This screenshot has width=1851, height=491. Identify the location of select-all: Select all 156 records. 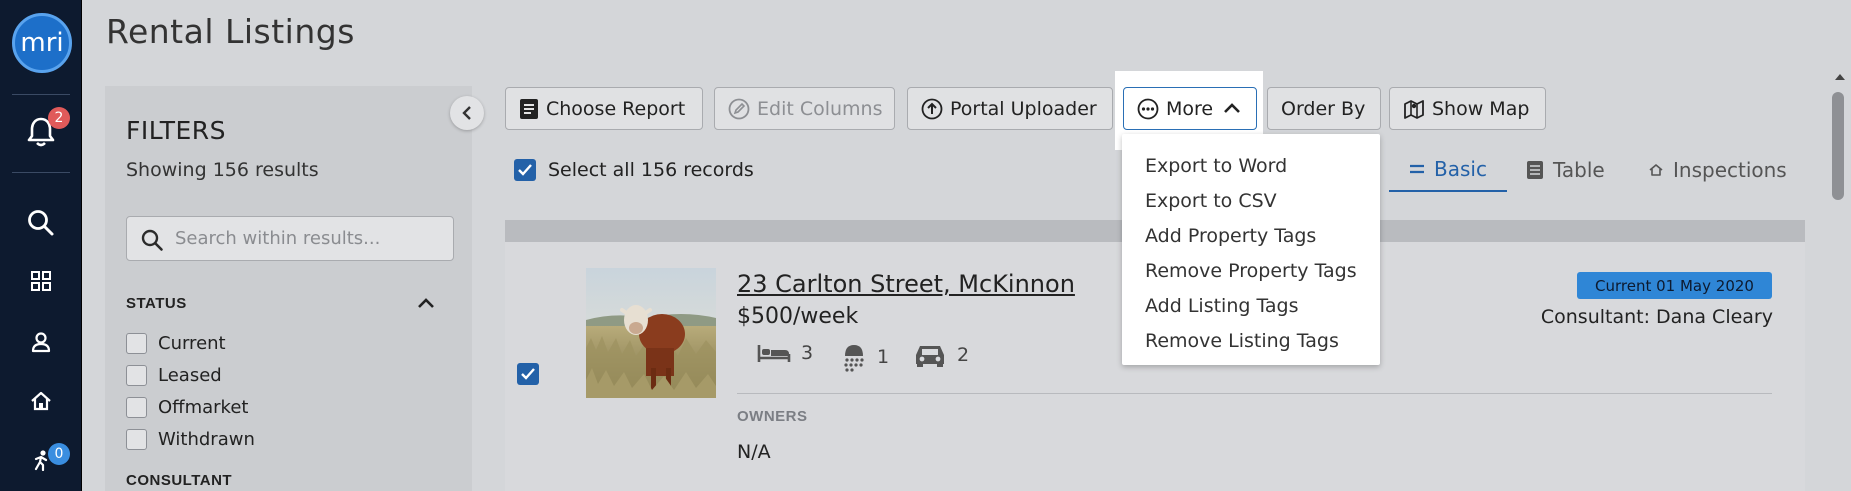
(634, 170).